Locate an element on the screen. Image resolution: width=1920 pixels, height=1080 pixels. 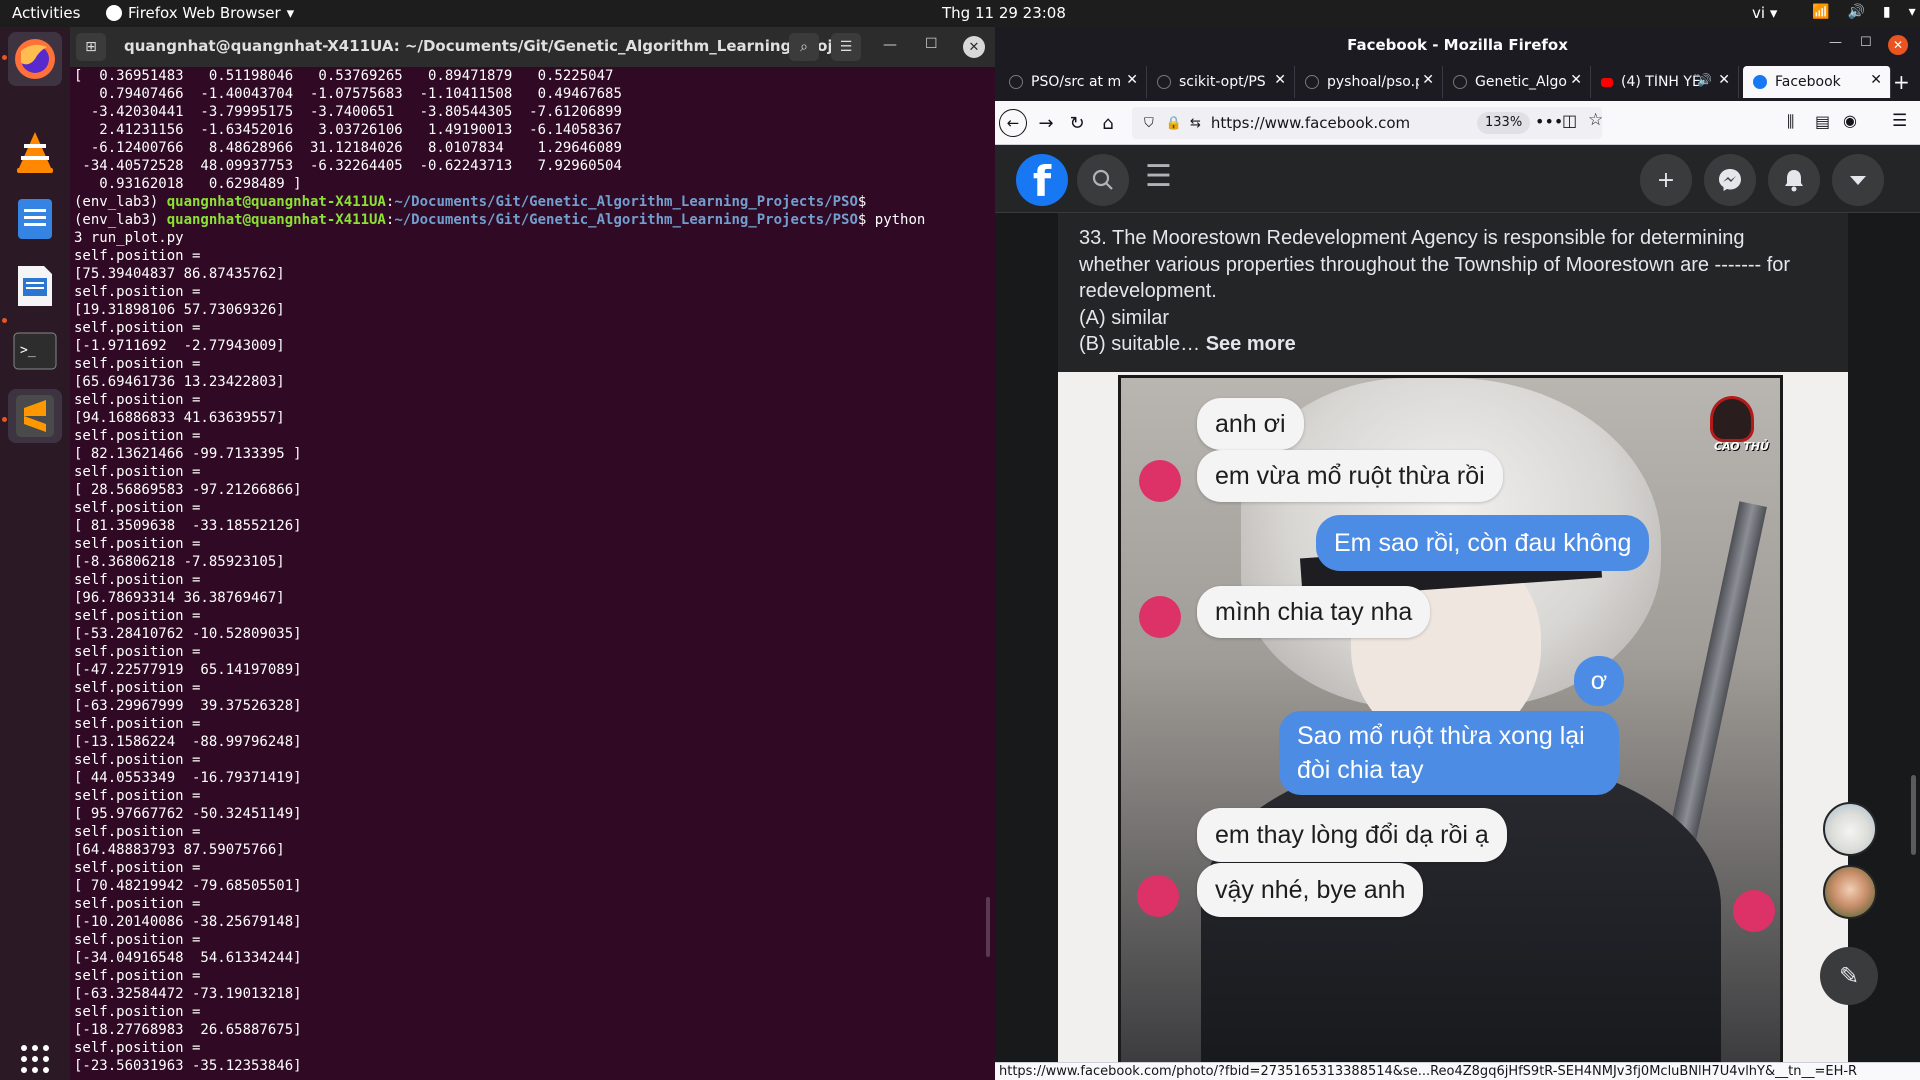
dock-sublime-text is located at coordinates (35, 416).